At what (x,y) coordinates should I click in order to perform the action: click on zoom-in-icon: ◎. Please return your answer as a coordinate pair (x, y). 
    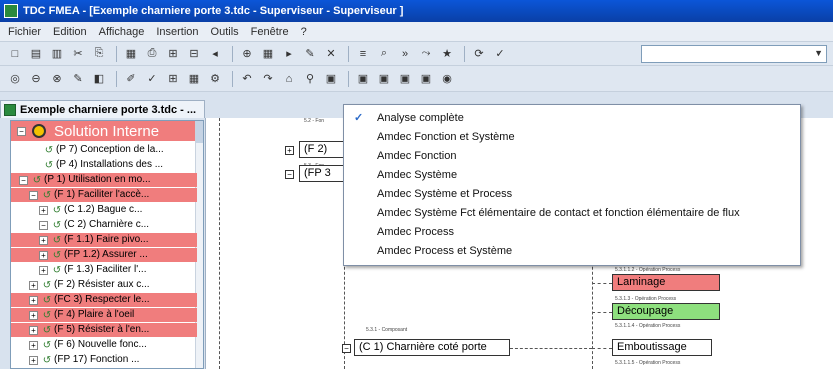
    Looking at the image, I should click on (15, 79).